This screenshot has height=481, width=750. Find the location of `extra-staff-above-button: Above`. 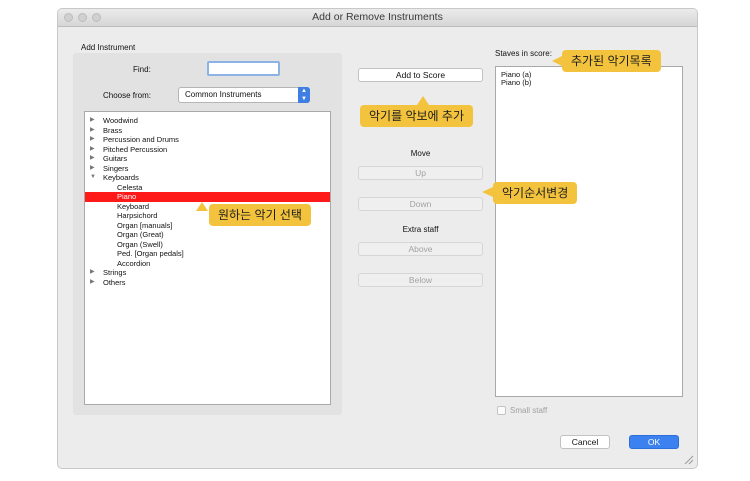

extra-staff-above-button: Above is located at coordinates (420, 249).